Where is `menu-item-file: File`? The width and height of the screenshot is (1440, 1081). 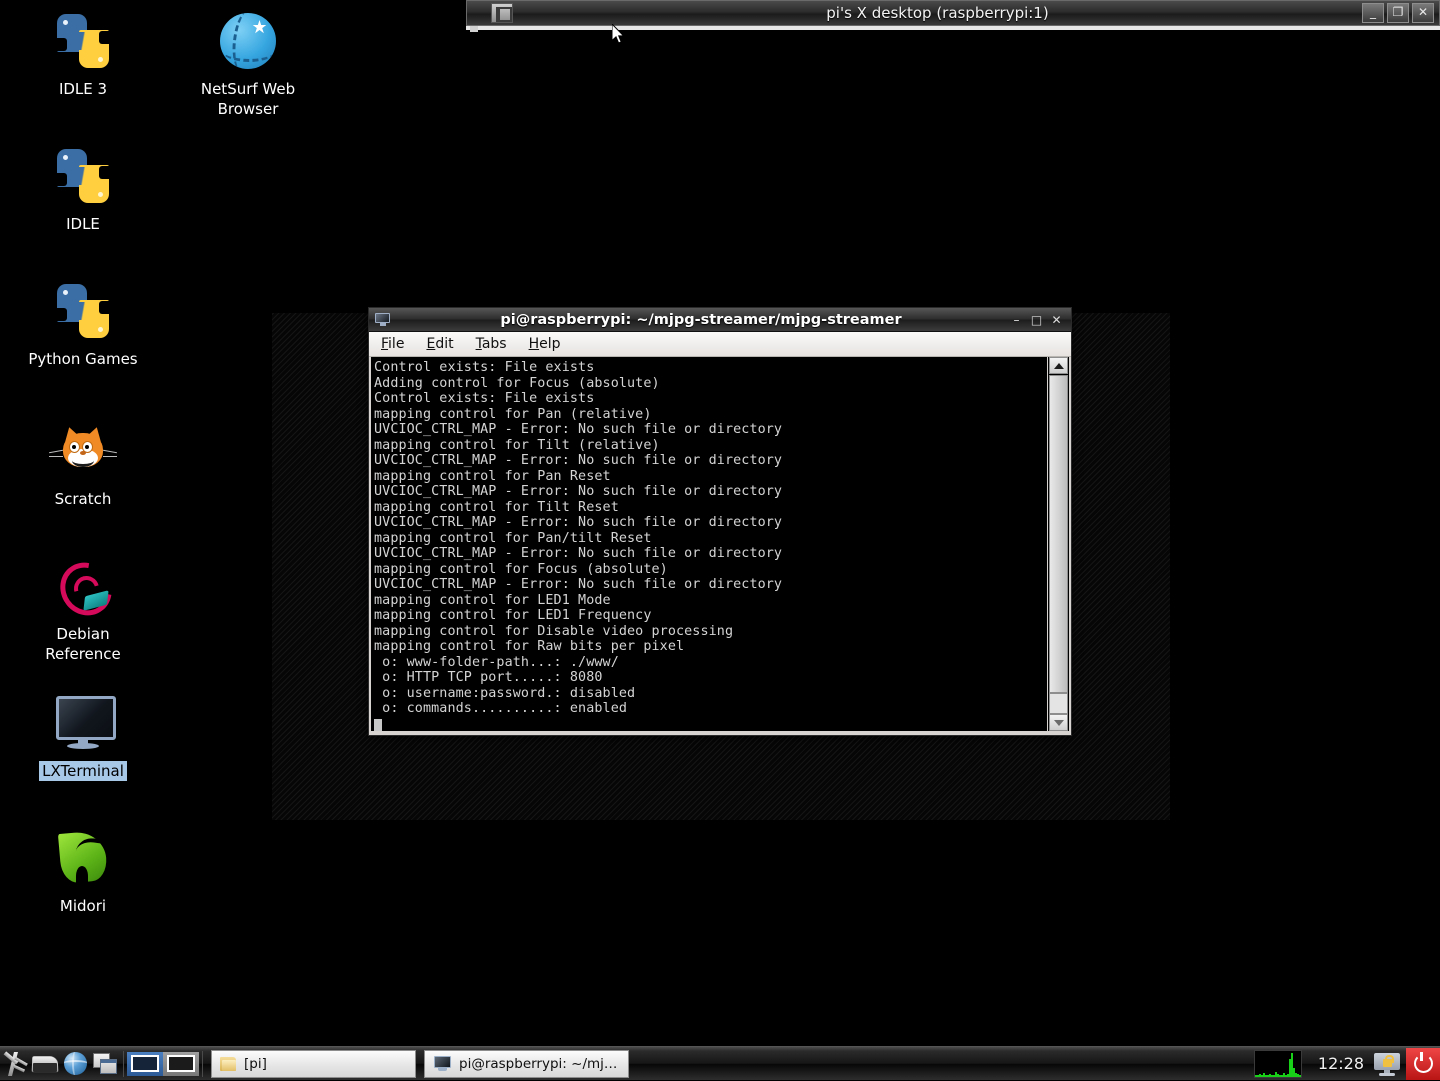
menu-item-file: File is located at coordinates (392, 344).